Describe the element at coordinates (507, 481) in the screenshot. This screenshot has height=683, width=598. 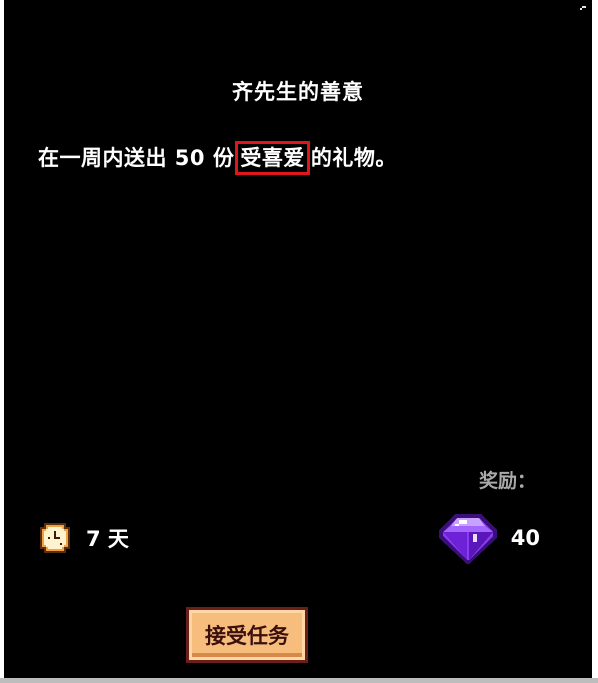
I see `reward-label: 奖励：` at that location.